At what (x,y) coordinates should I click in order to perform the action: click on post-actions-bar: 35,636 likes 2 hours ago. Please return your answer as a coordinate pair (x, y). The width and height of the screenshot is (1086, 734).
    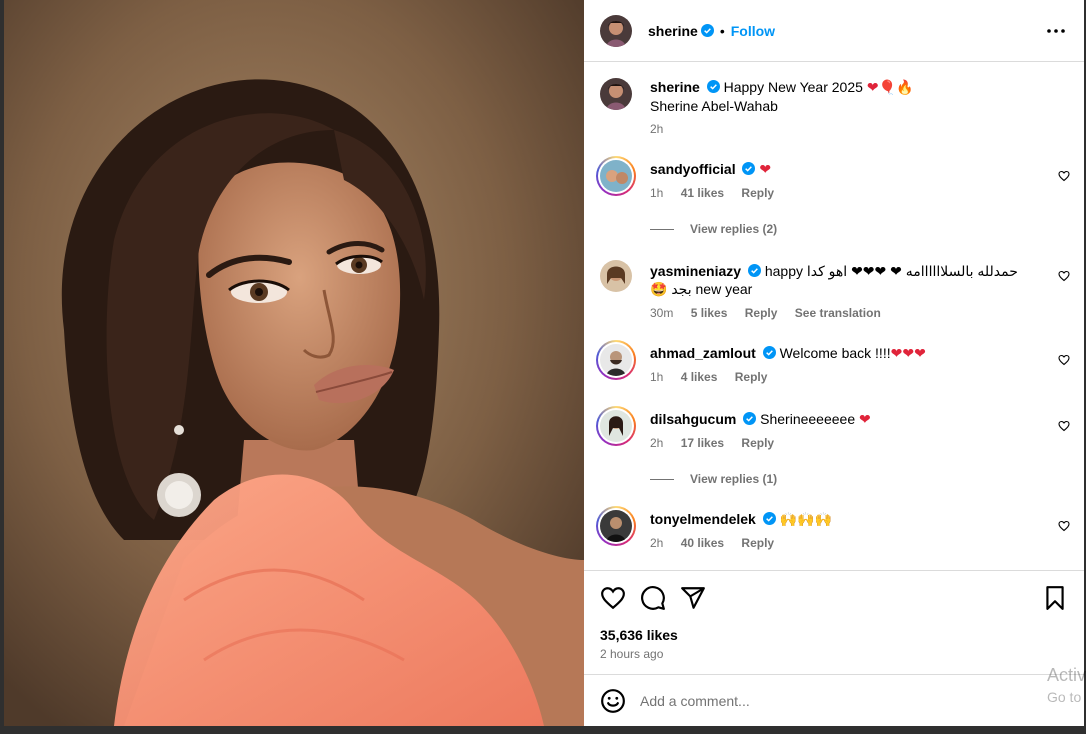
    Looking at the image, I should click on (834, 622).